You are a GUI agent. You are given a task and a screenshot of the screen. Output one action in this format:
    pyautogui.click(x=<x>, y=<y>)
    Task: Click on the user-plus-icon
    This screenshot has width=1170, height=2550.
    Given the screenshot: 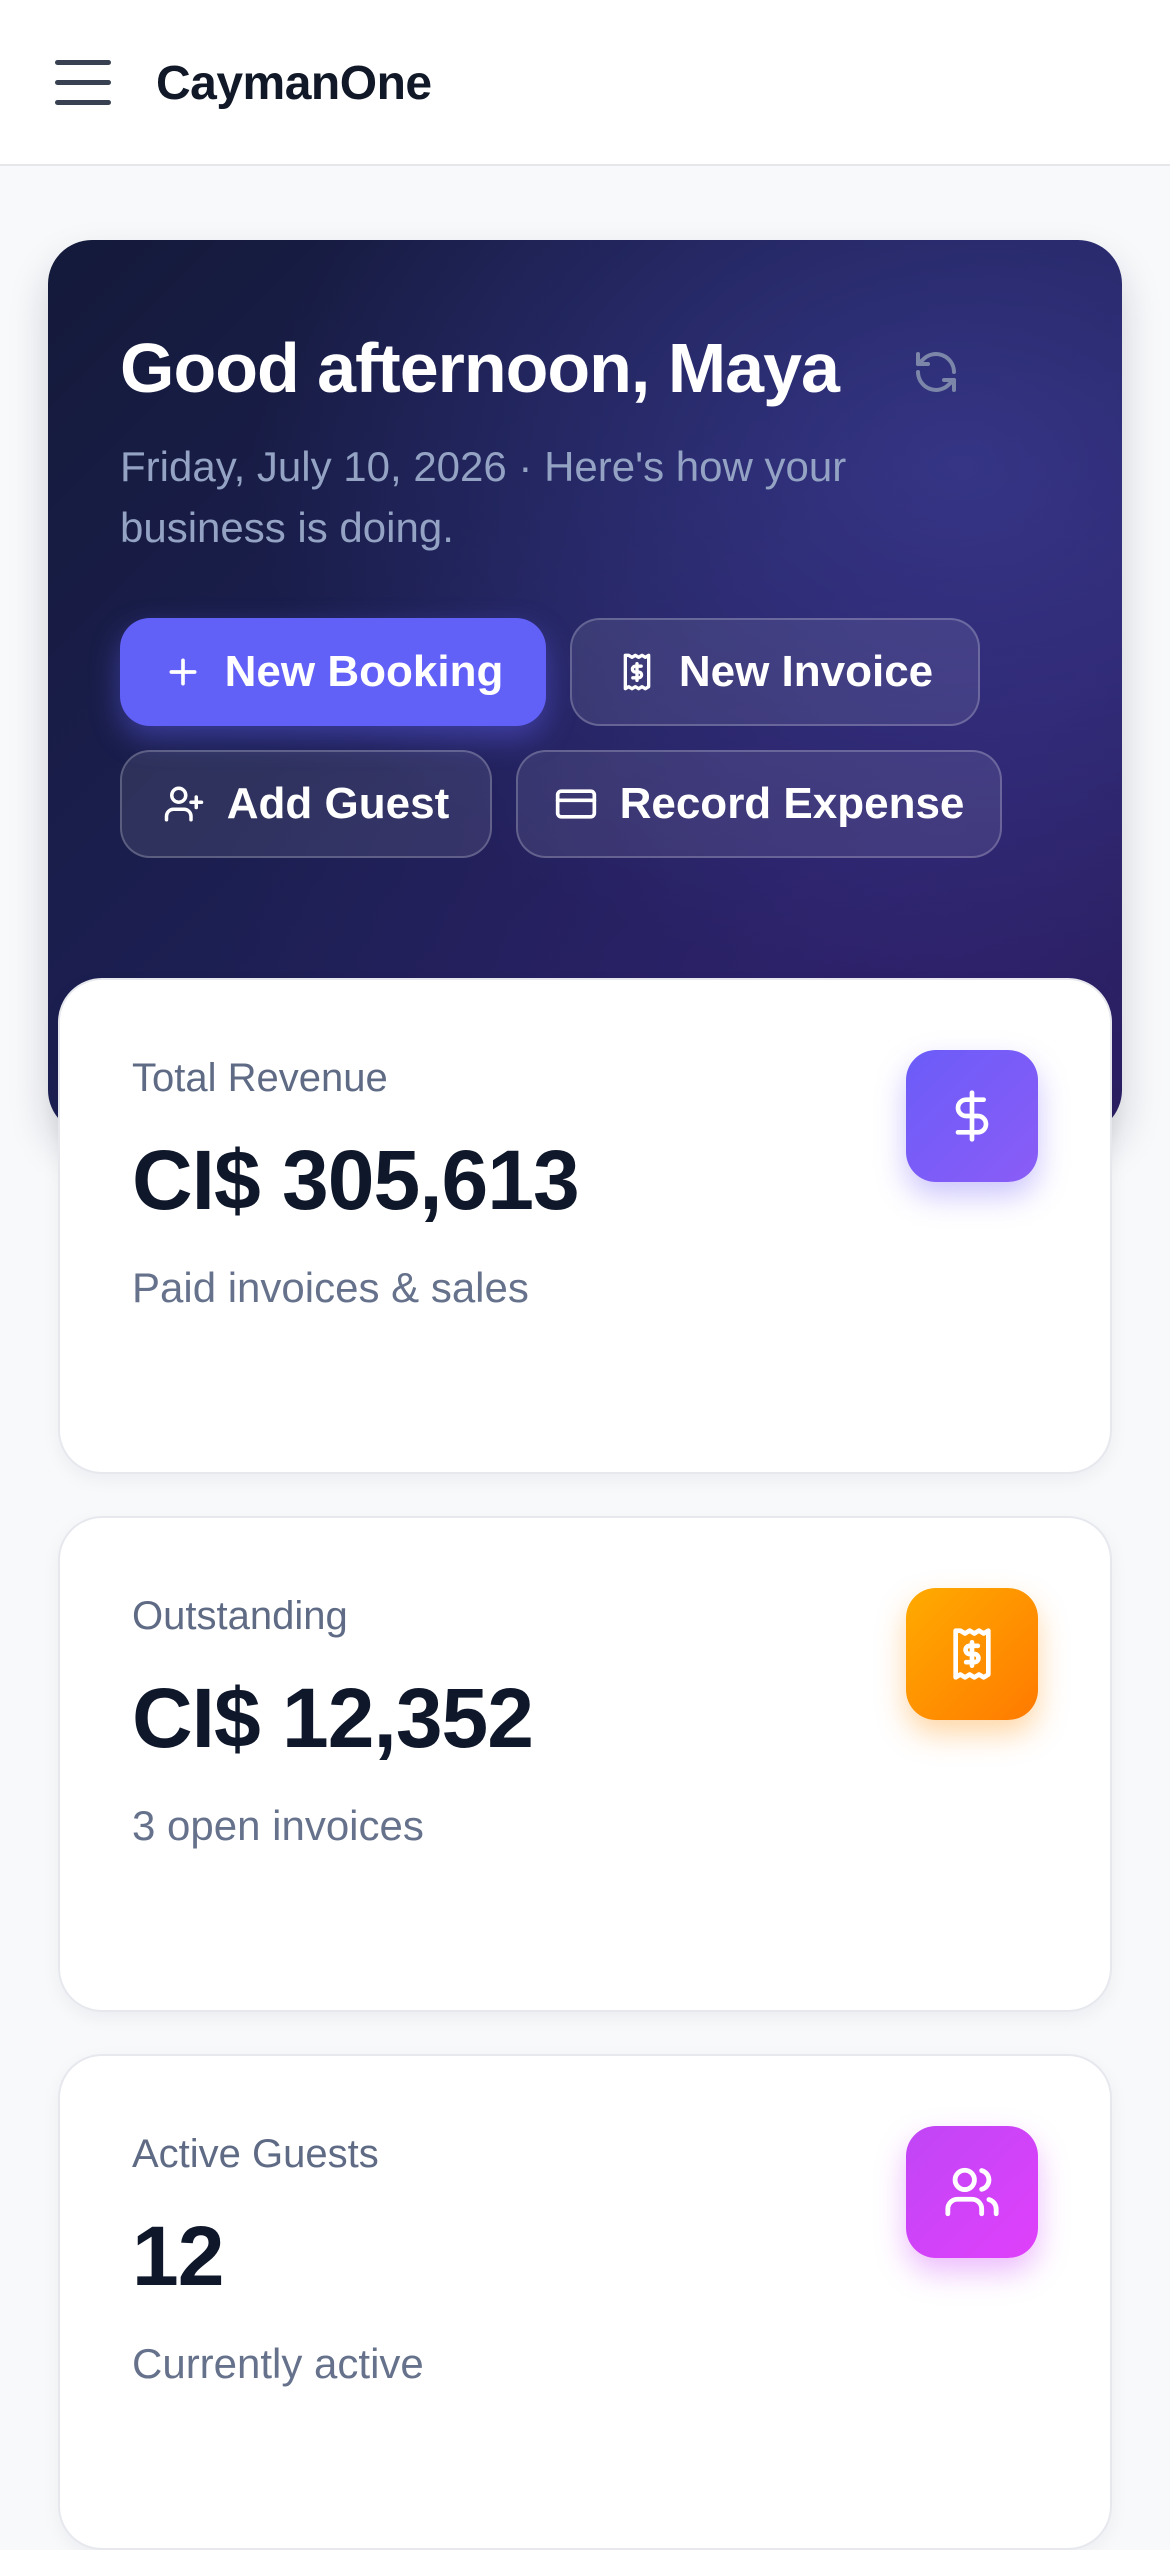 What is the action you would take?
    pyautogui.click(x=184, y=804)
    